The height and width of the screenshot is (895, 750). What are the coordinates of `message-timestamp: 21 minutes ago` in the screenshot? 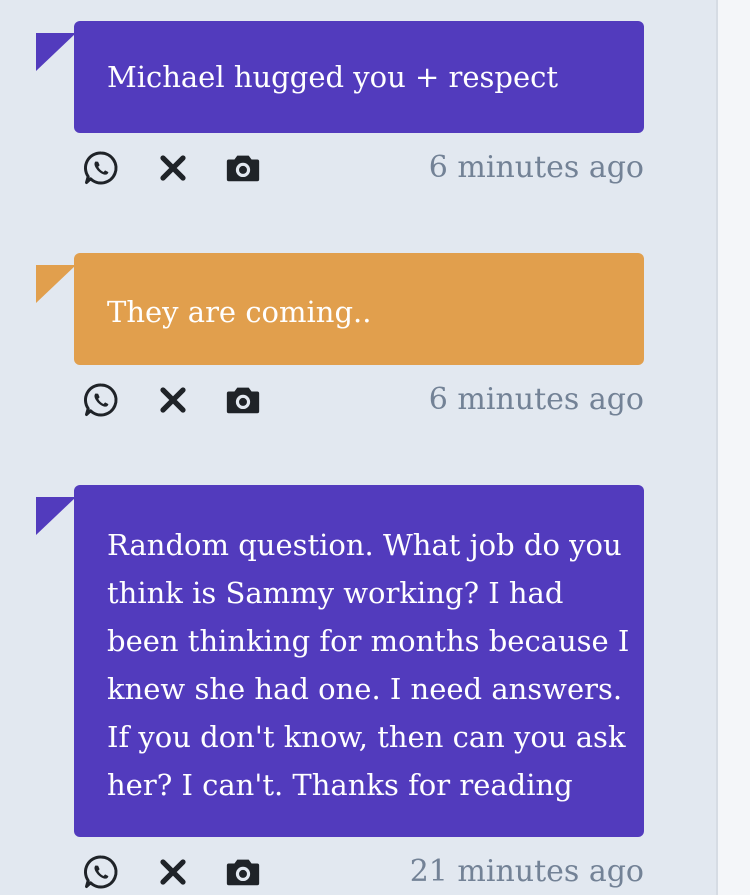 It's located at (526, 871).